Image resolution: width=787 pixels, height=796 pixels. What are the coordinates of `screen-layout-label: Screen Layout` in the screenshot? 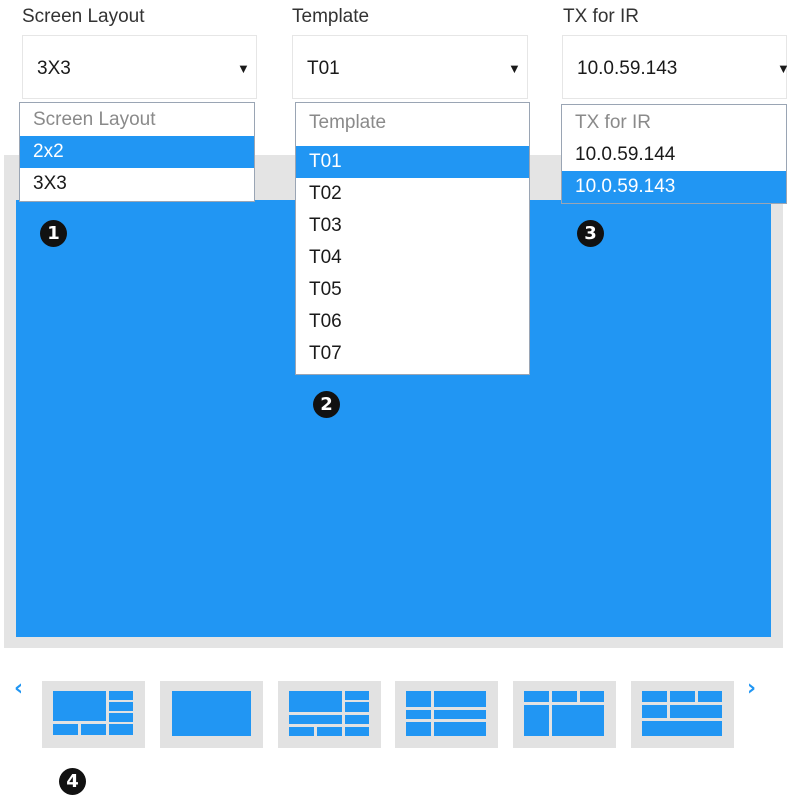 It's located at (83, 16).